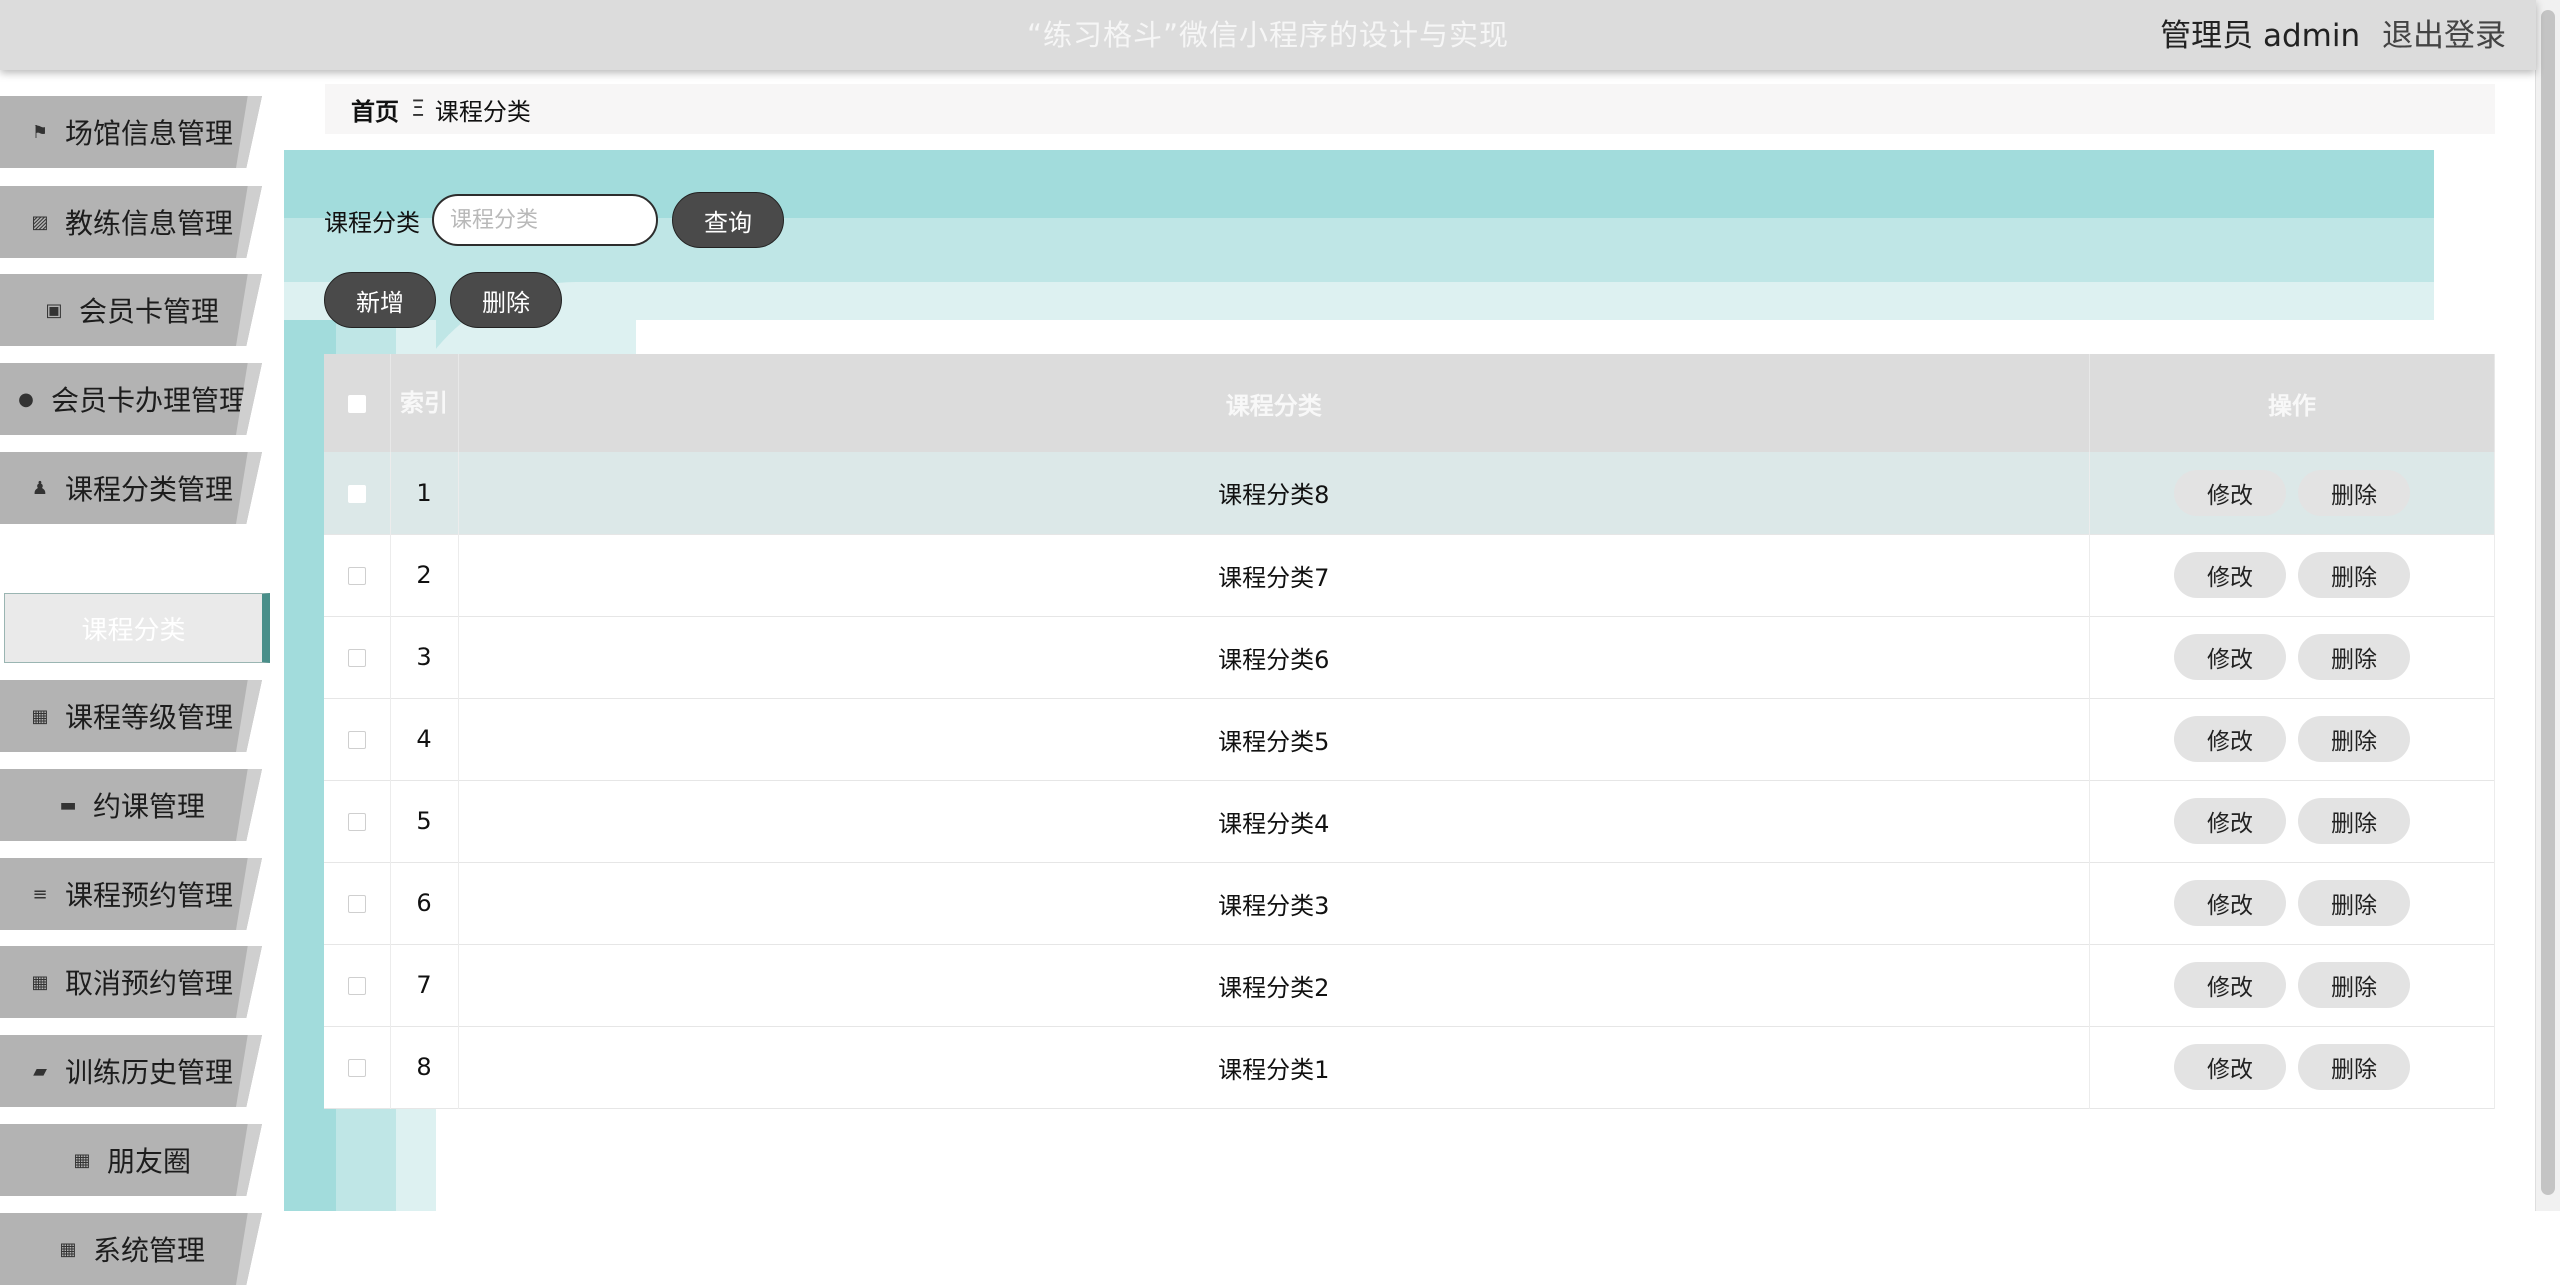 The width and height of the screenshot is (2560, 1285). I want to click on table-row: 8 课程分类1 修改 删除, so click(1409, 1067).